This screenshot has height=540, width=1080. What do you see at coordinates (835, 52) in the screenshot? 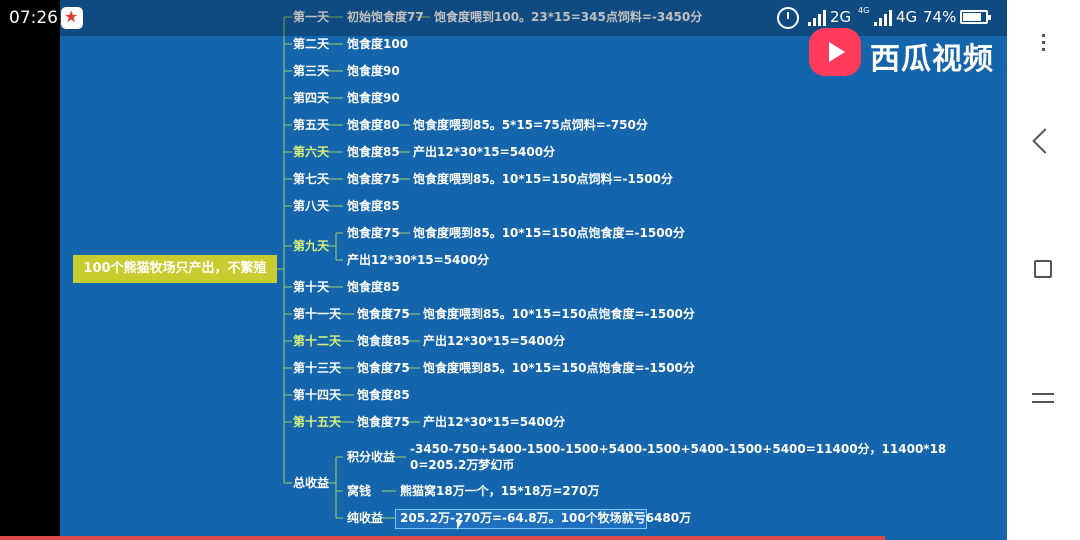
I see `xigua-logo-icon` at bounding box center [835, 52].